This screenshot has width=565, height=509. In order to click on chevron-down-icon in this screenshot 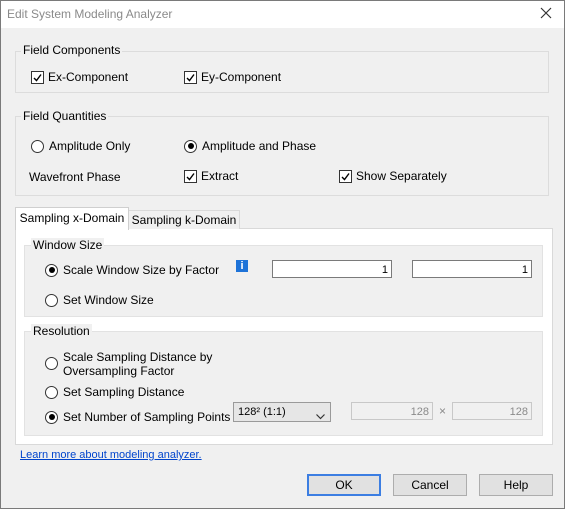, I will do `click(320, 417)`.